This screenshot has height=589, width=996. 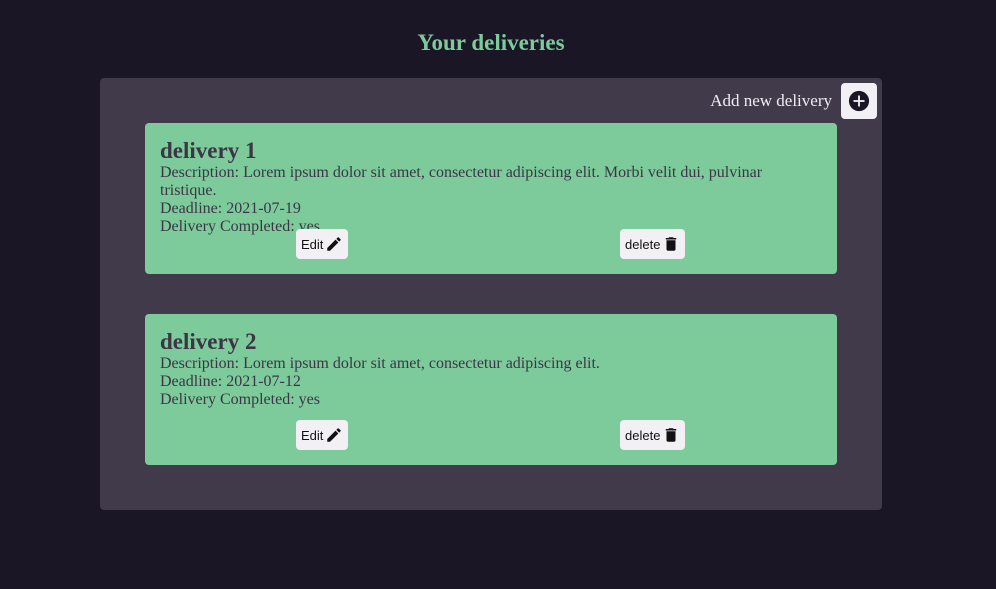 I want to click on page-title: Your deliveries, so click(x=491, y=42).